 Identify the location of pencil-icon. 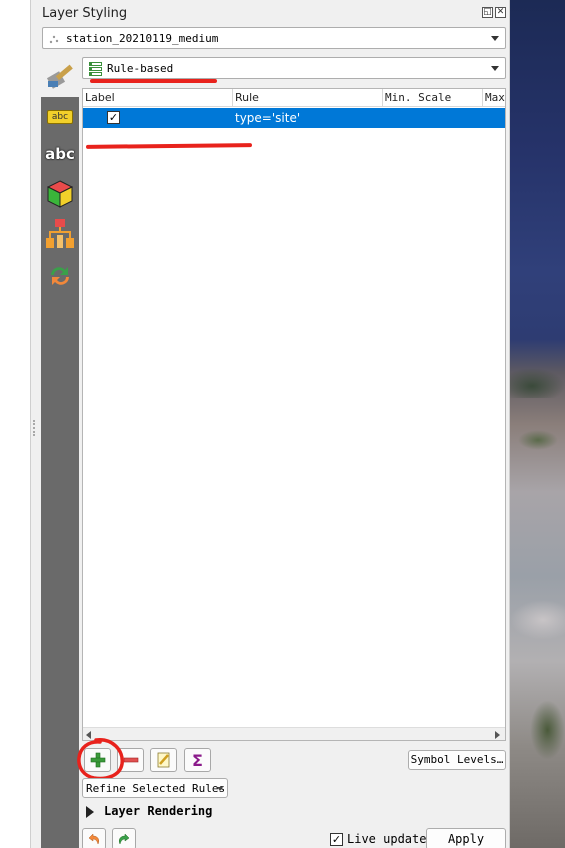
(163, 760).